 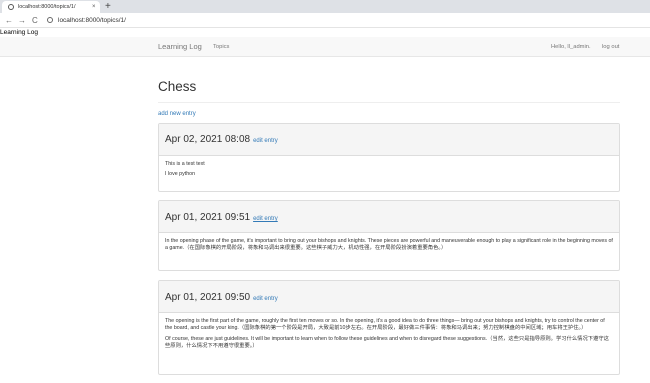 I want to click on logout-link: log out, so click(x=610, y=47).